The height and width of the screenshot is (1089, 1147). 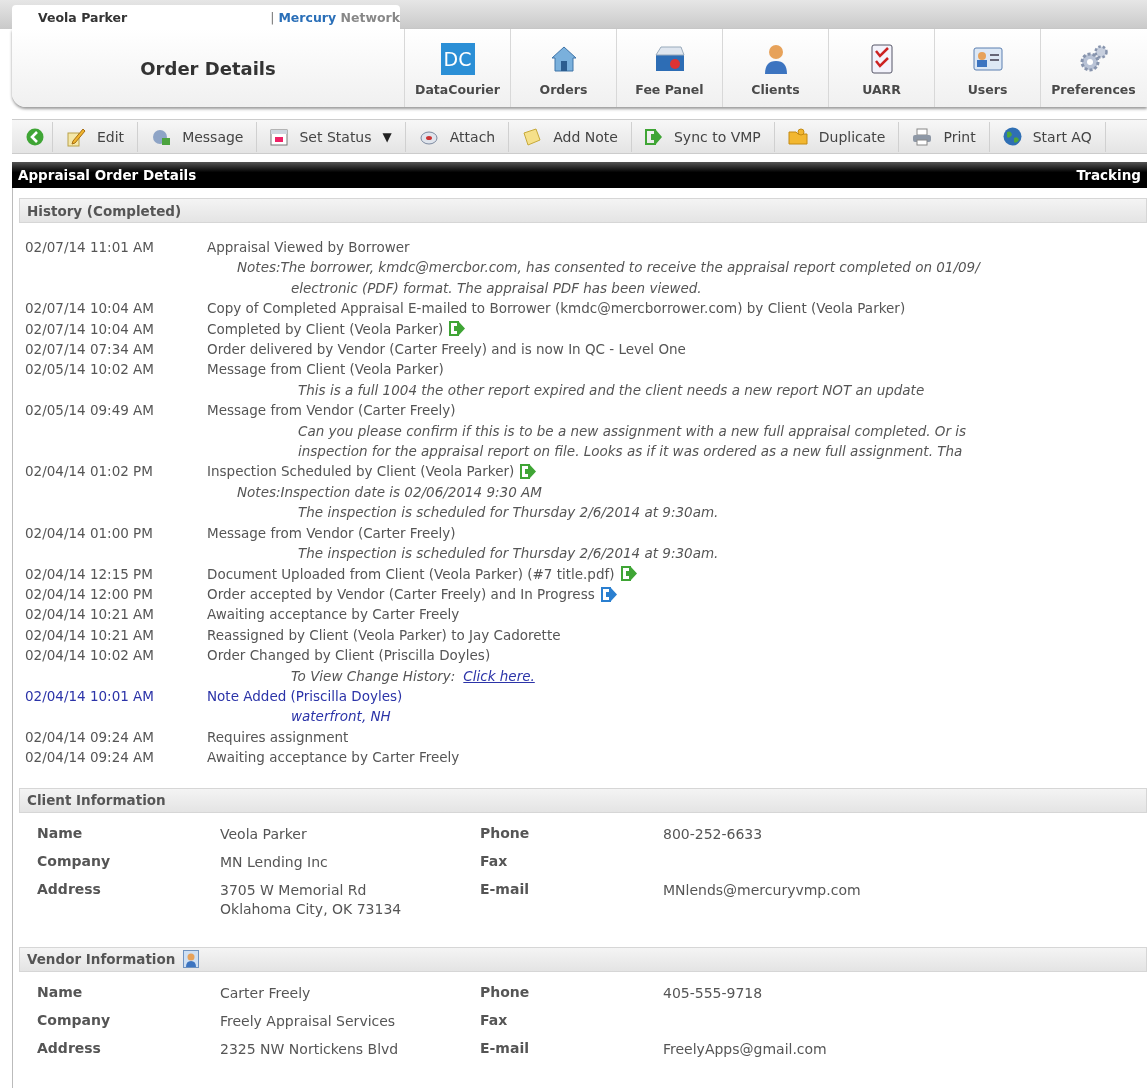 What do you see at coordinates (83, 17) in the screenshot?
I see `user-name: Veola Parker` at bounding box center [83, 17].